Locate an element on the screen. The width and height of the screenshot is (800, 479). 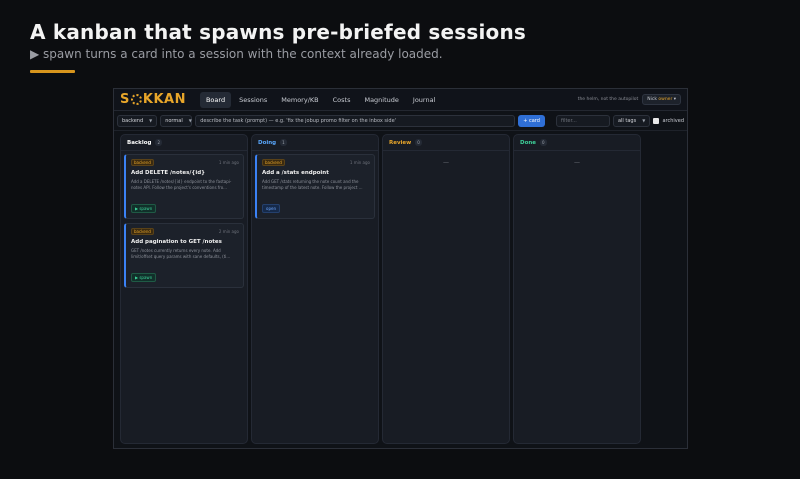
tags-select-value: all tags is located at coordinates (627, 120).